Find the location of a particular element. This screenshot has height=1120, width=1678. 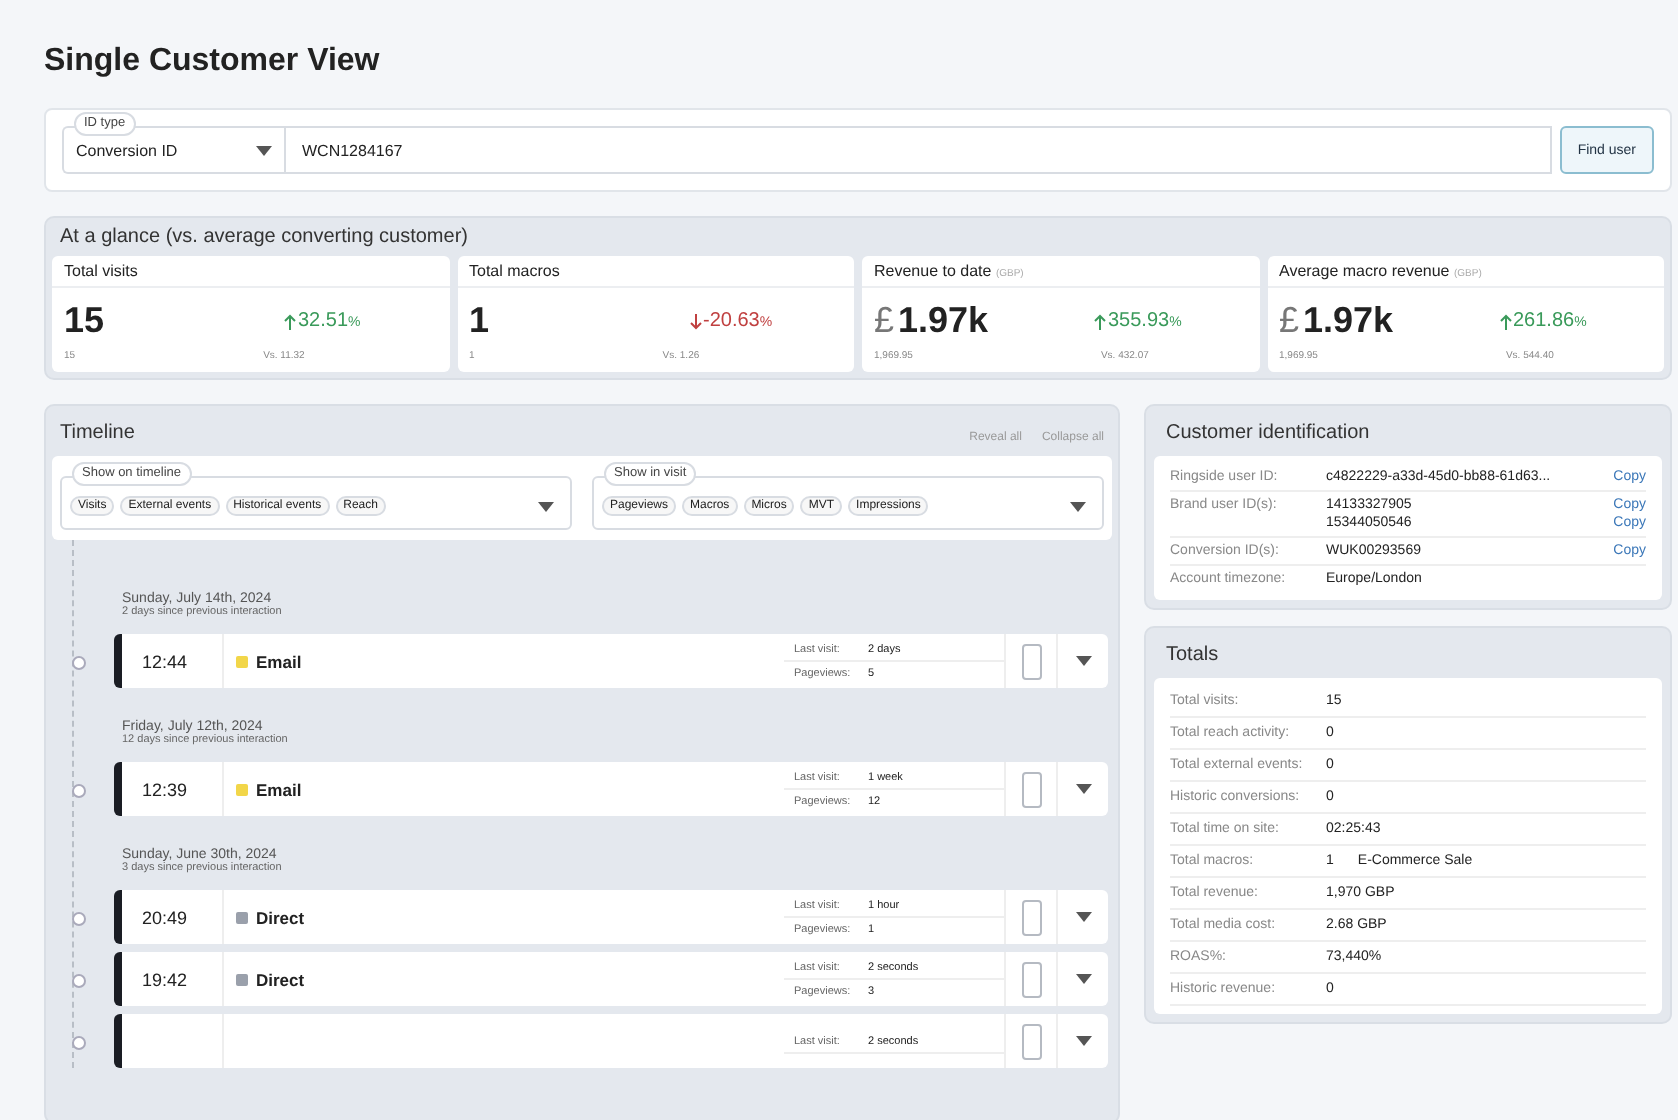

visit-time: 12:39 is located at coordinates (173, 789).